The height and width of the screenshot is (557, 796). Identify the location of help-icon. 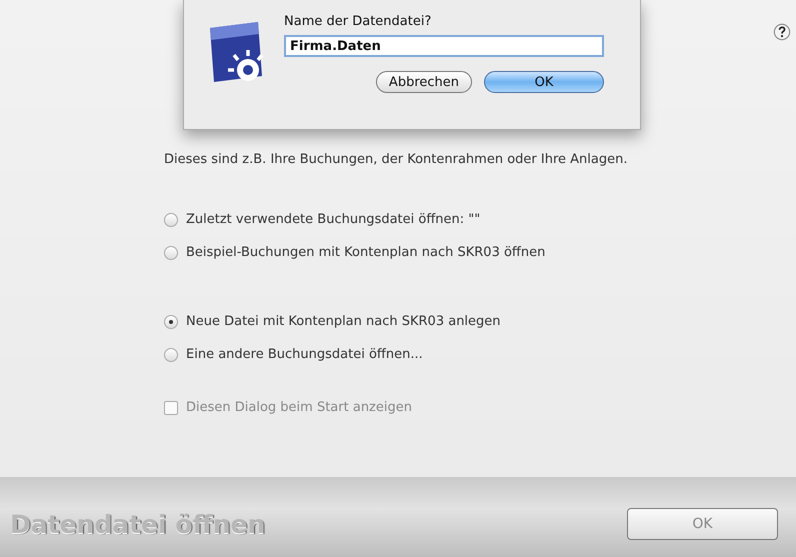
(782, 32).